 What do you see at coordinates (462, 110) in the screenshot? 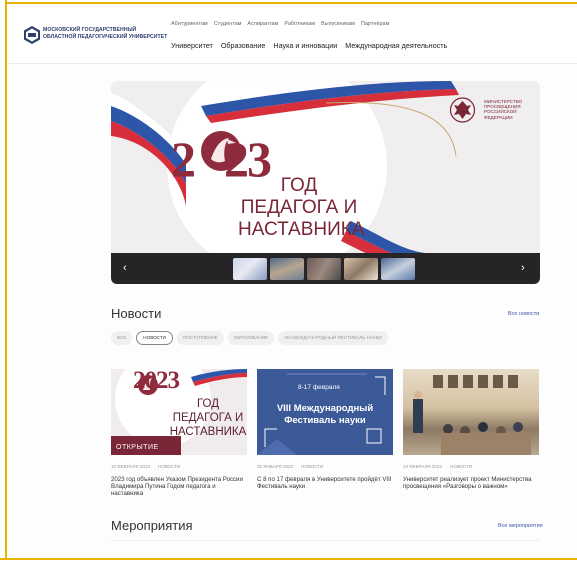
I see `ministry-emblem-icon` at bounding box center [462, 110].